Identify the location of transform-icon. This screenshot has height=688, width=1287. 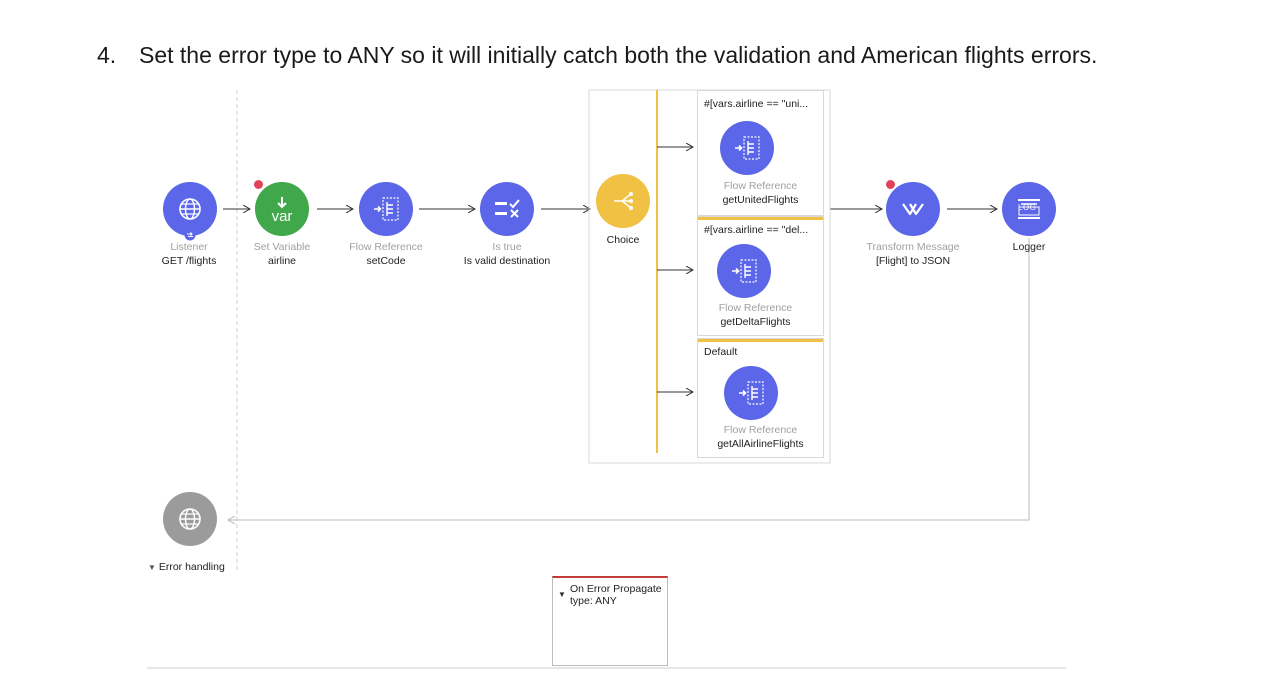
(913, 209).